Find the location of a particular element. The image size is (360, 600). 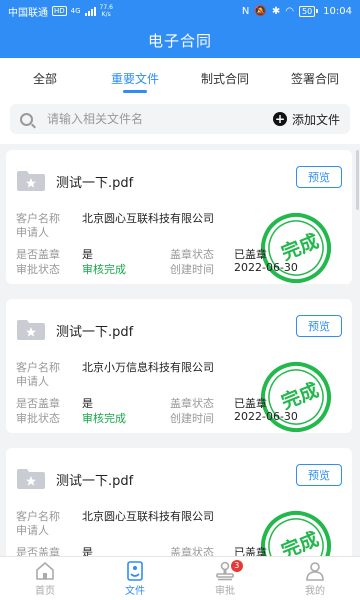

status-bar: 中国联通 HD 4G 77.6 K/s N 🔕 ✱ ◠ 50 10:04 is located at coordinates (180, 11).